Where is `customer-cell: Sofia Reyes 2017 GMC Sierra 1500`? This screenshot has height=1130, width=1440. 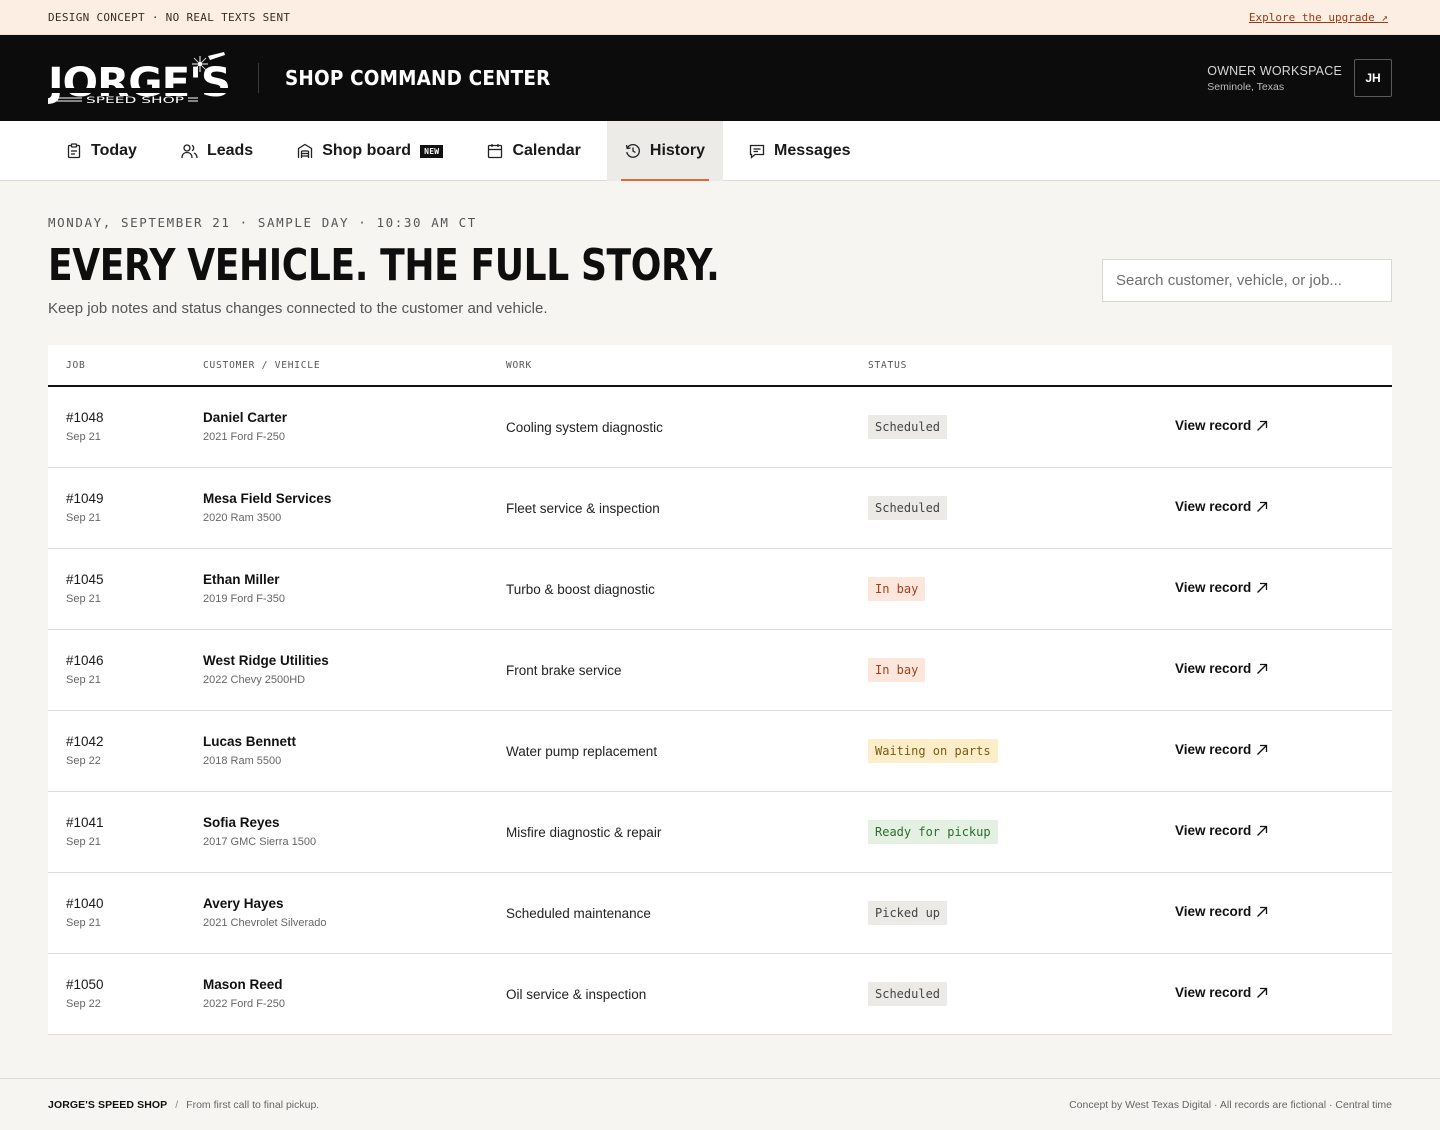
customer-cell: Sofia Reyes 2017 GMC Sierra 1500 is located at coordinates (259, 831).